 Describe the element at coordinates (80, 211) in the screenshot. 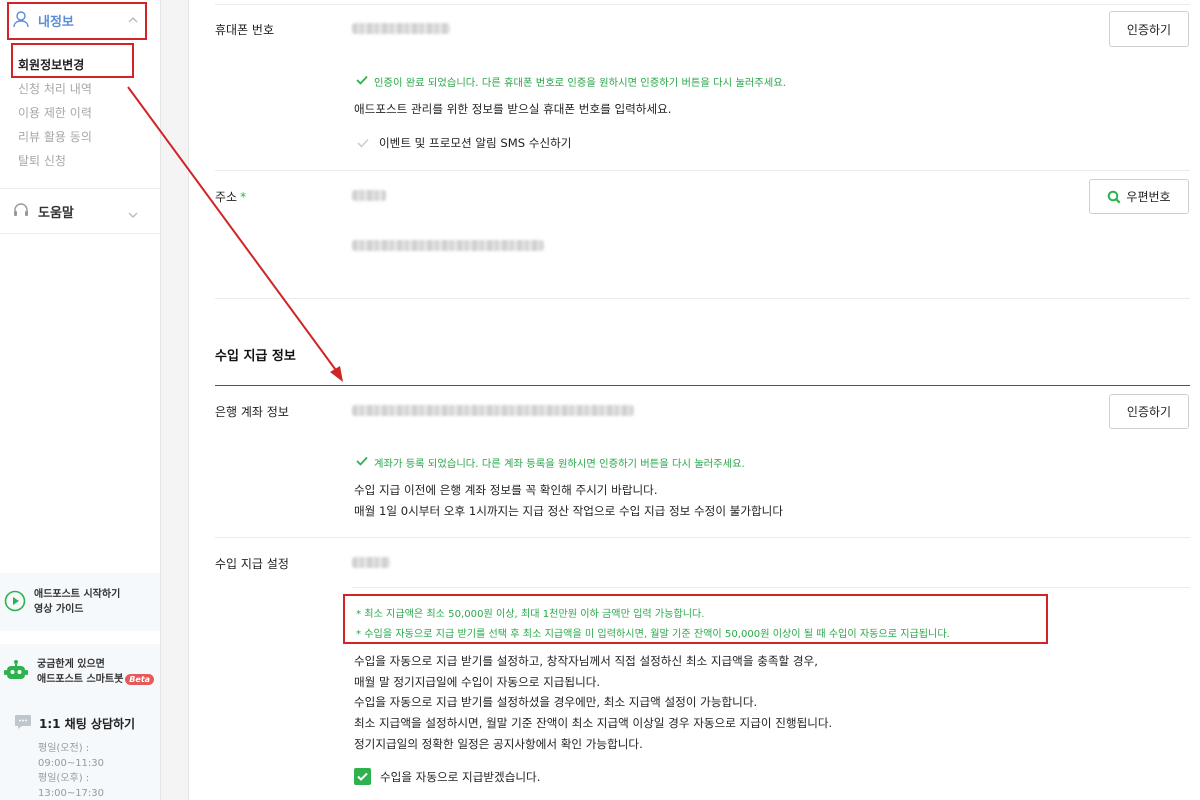

I see `sidebar-menu-help: 도움말` at that location.